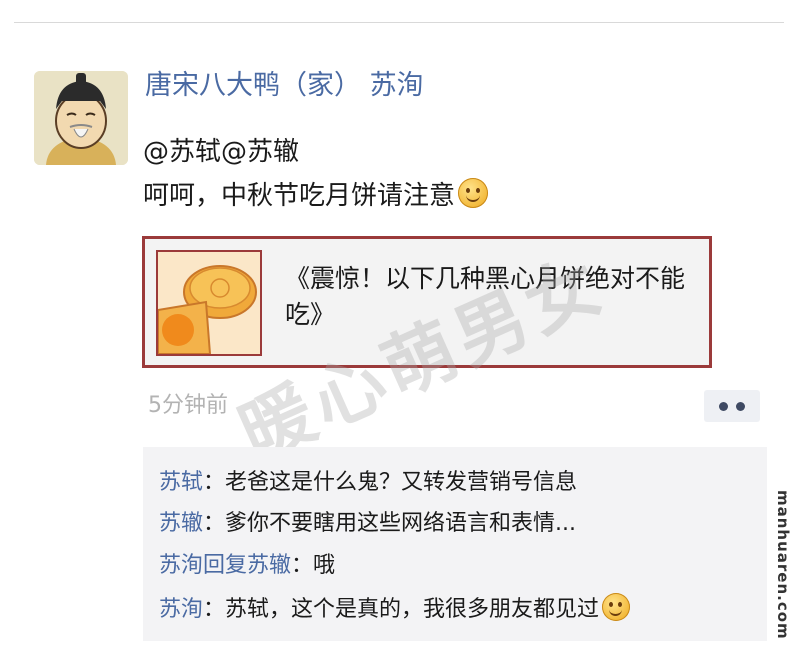 The width and height of the screenshot is (800, 668). Describe the element at coordinates (284, 86) in the screenshot. I see `author-name: 唐宋八大鸭（家） 苏洵` at that location.